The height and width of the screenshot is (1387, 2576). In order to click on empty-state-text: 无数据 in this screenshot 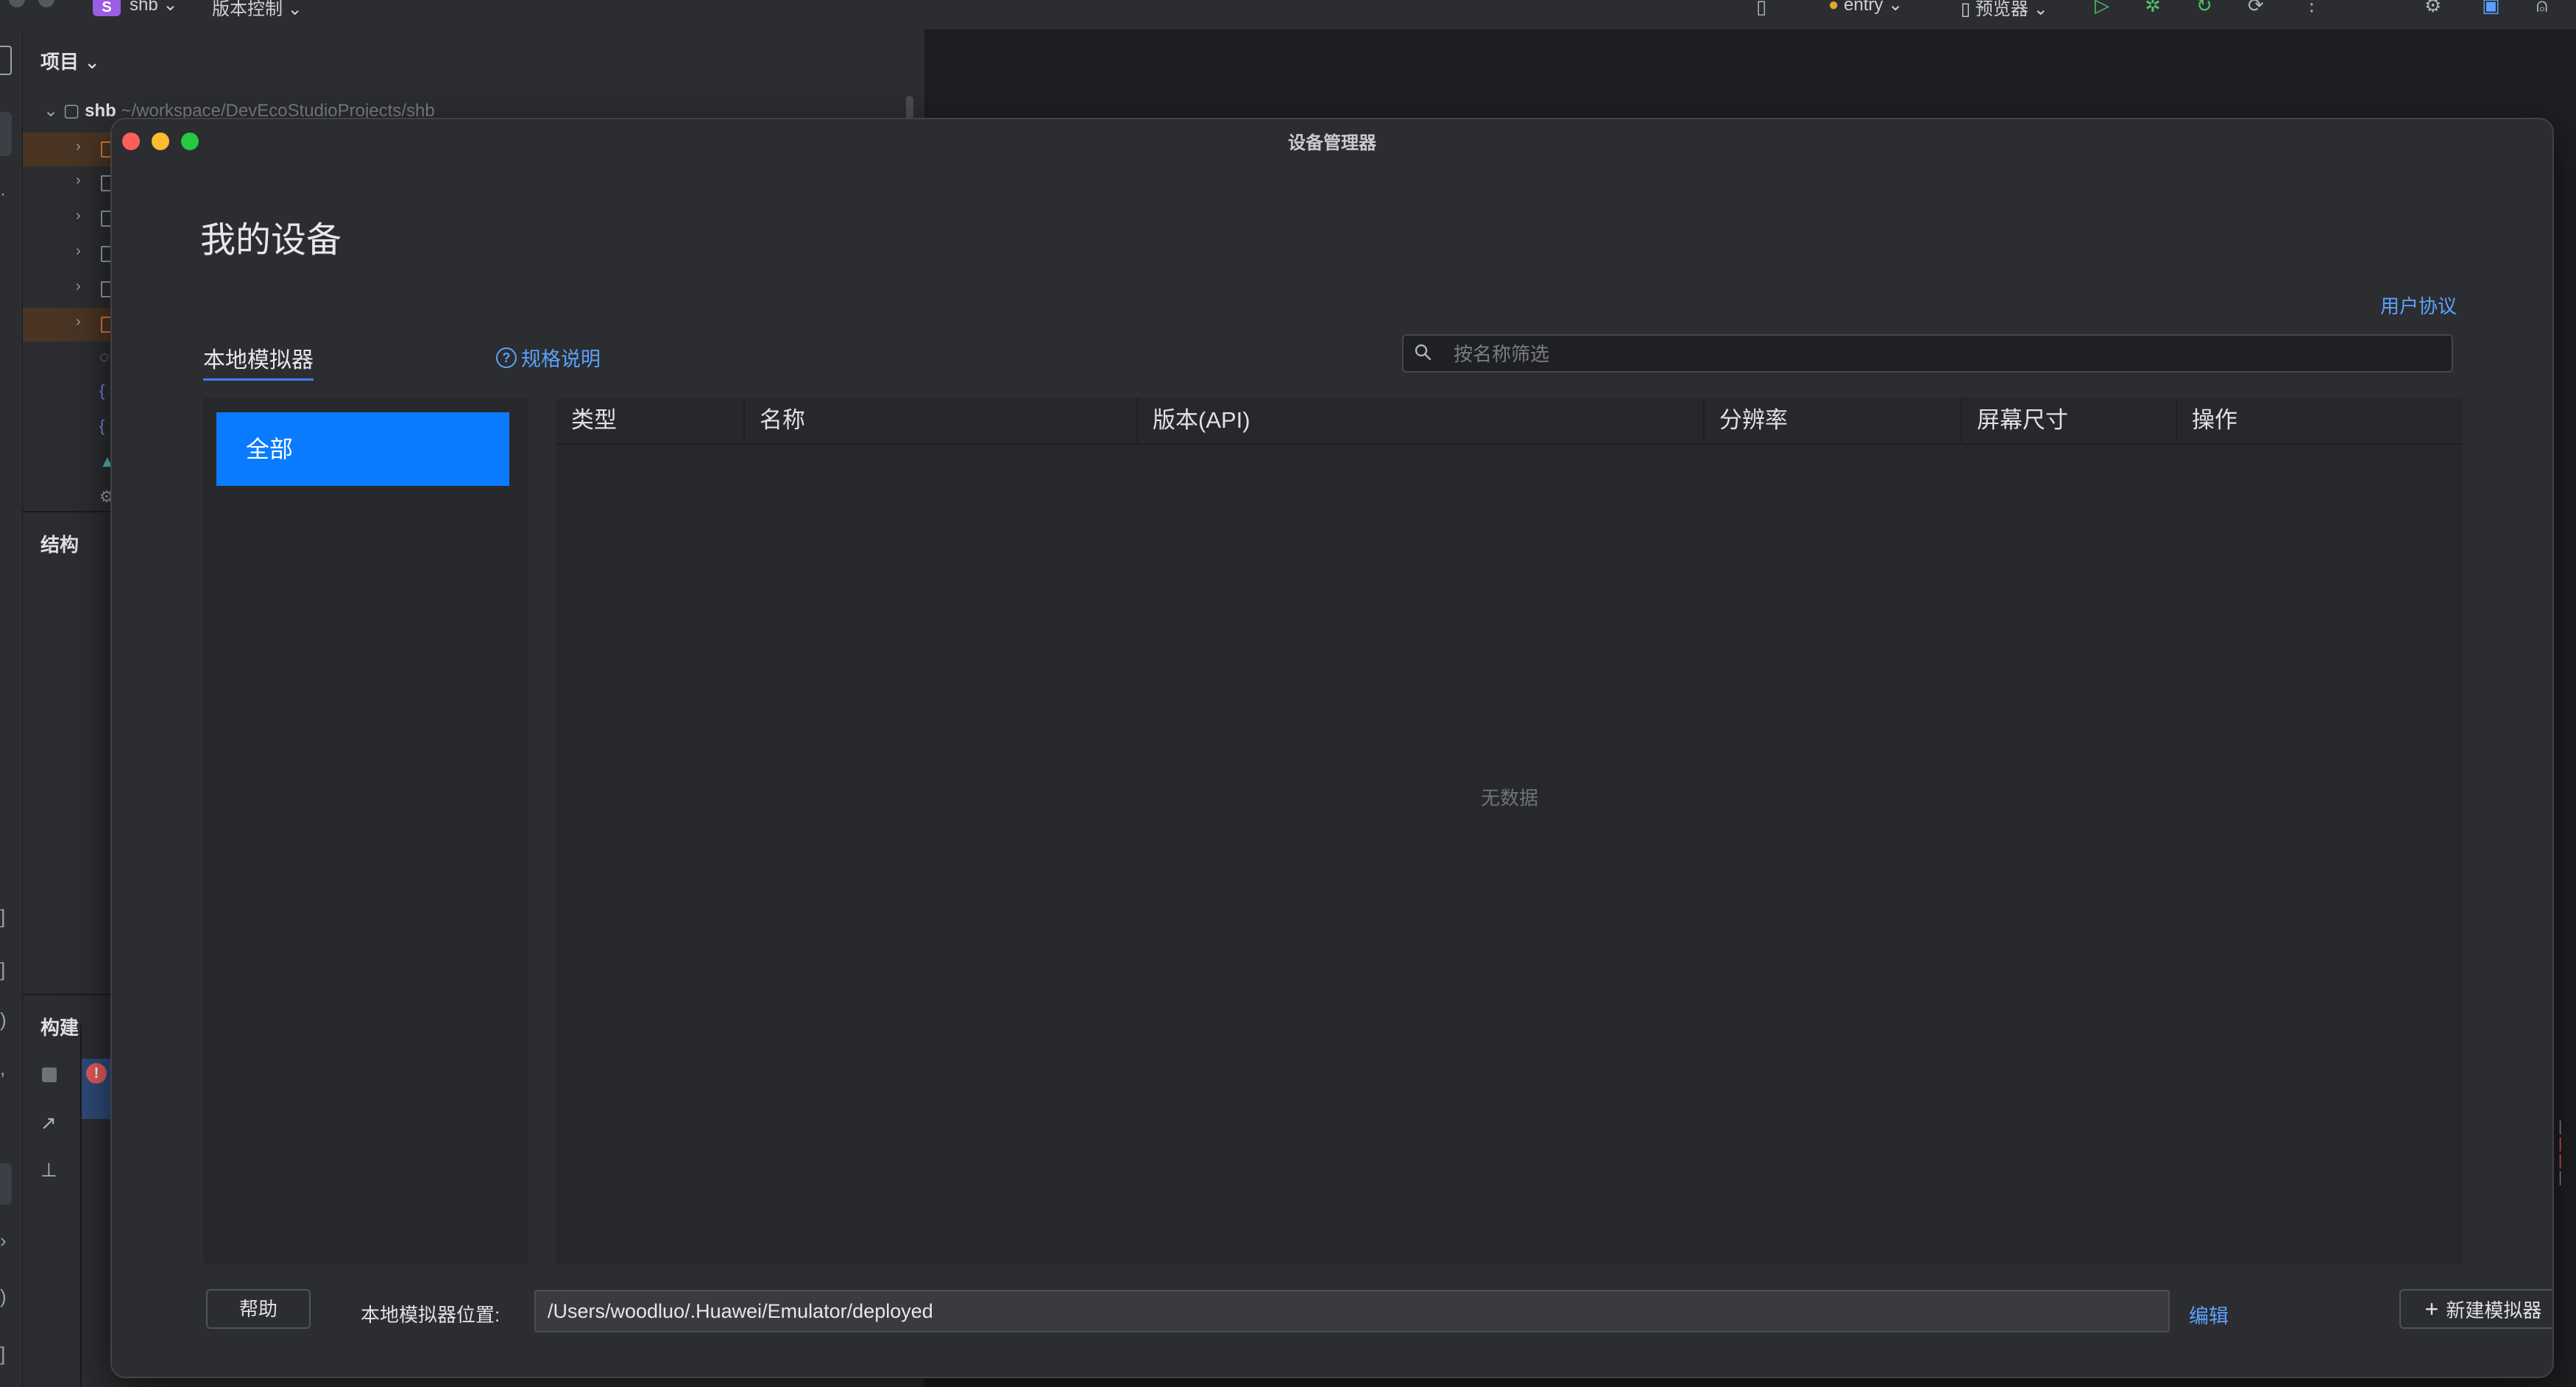, I will do `click(1509, 798)`.